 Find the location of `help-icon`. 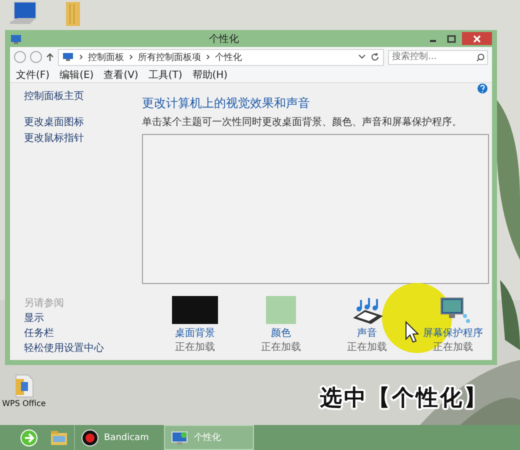

help-icon is located at coordinates (482, 88).